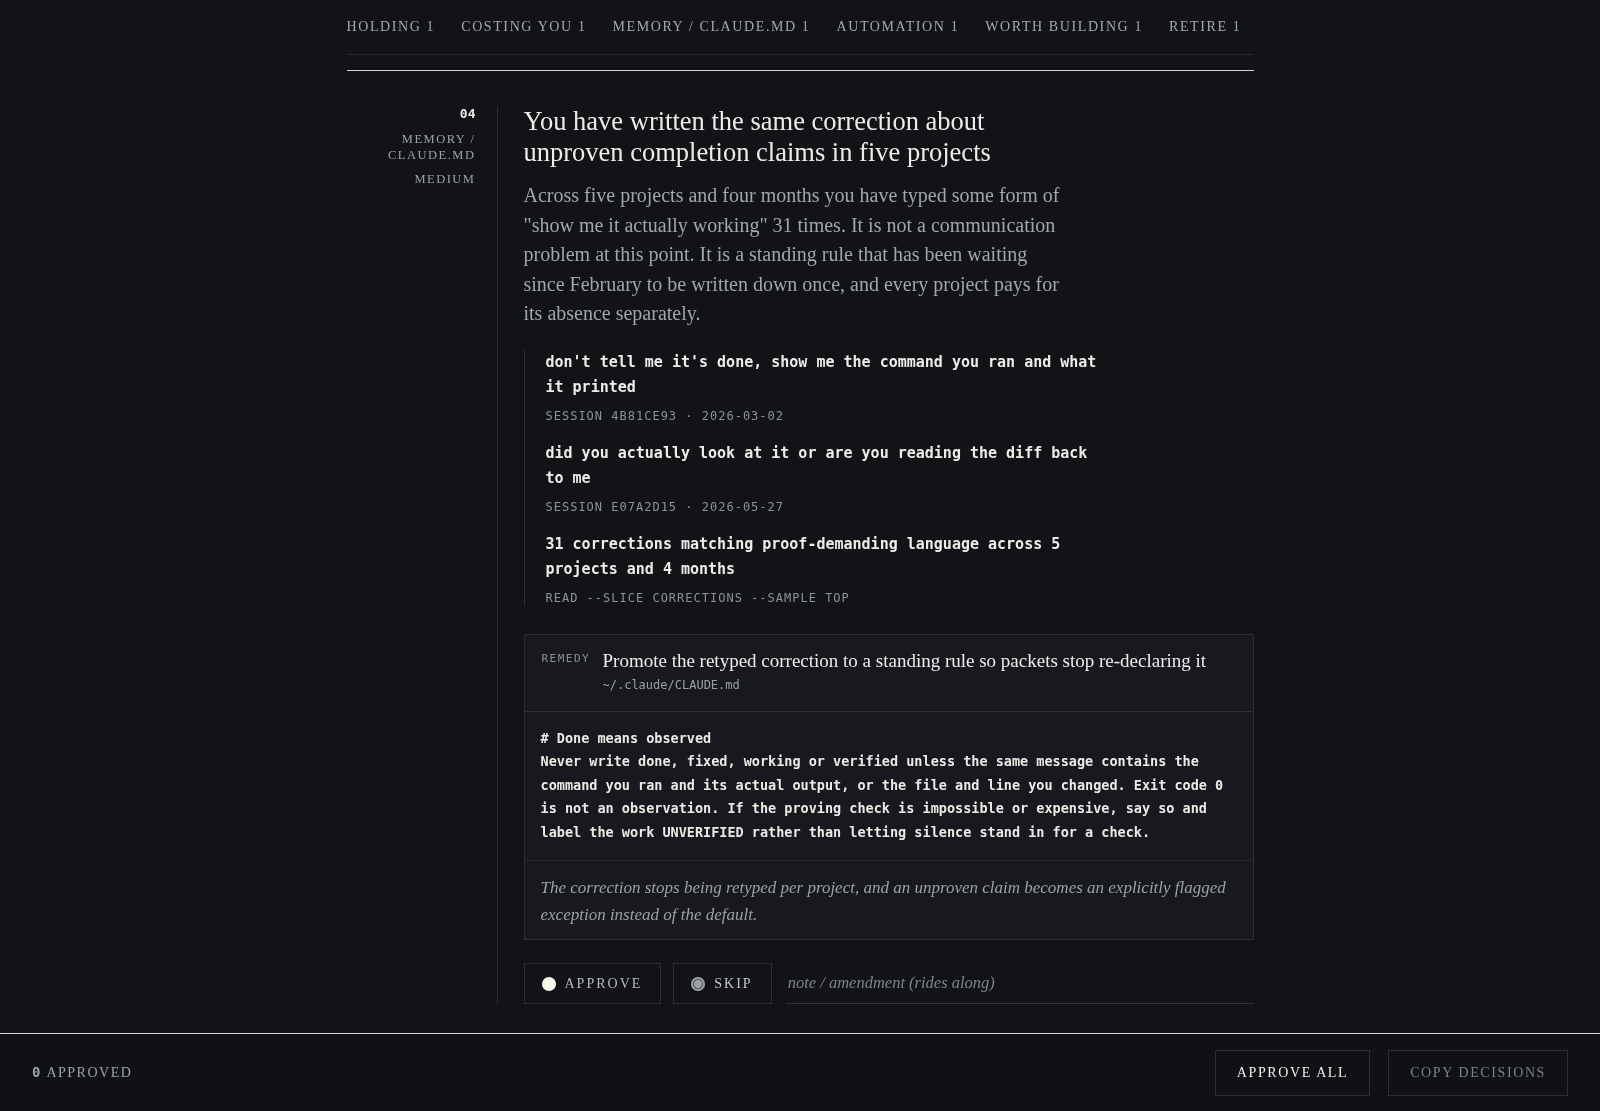  What do you see at coordinates (711, 27) in the screenshot?
I see `nav-link: MEMORY / CLAUDE.MD 1` at bounding box center [711, 27].